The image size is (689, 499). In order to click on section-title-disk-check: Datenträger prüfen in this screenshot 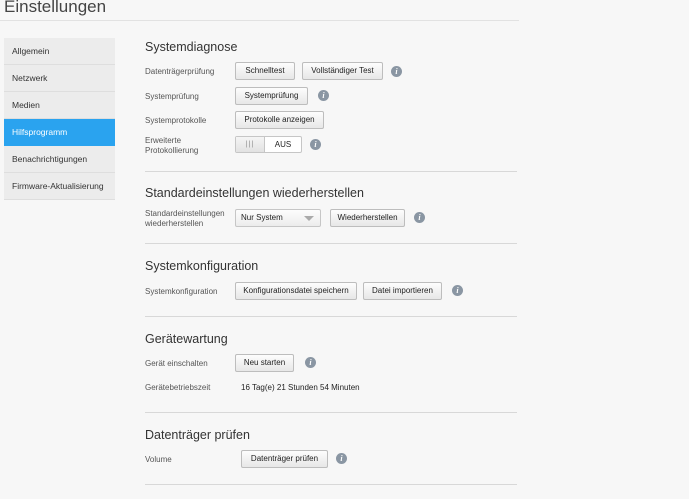, I will do `click(197, 435)`.